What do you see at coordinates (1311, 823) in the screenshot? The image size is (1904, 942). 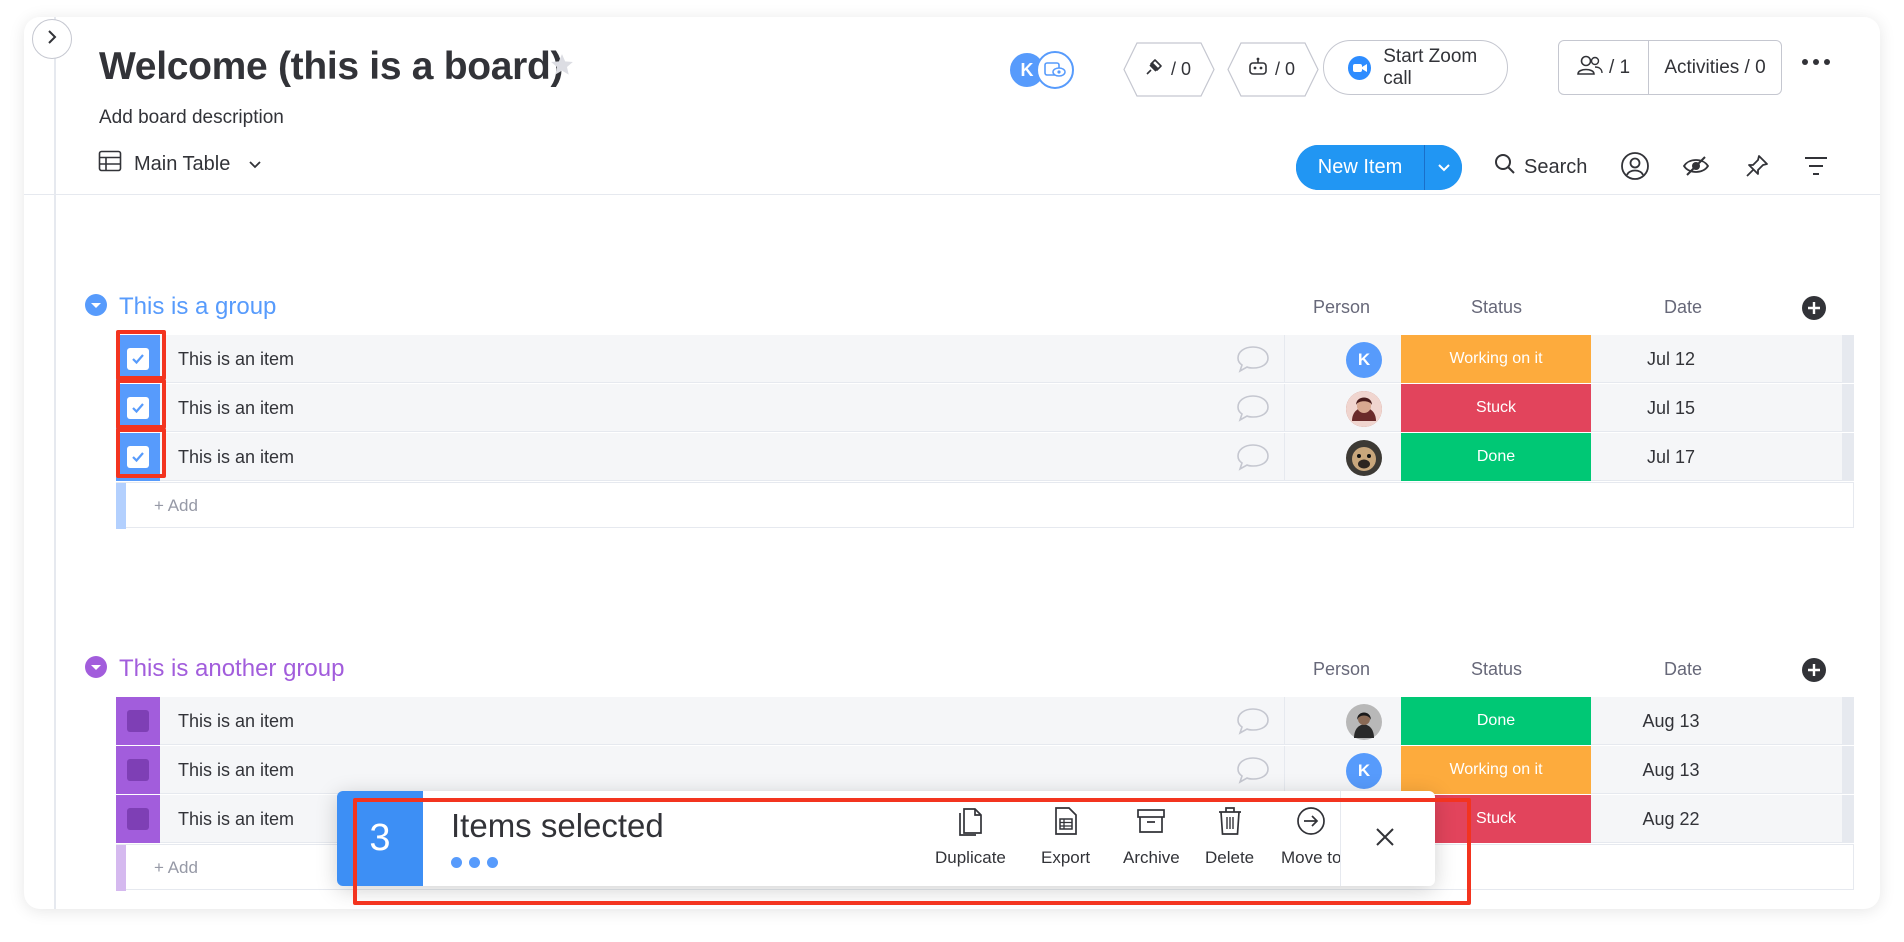 I see `arrow-right-circle-icon` at bounding box center [1311, 823].